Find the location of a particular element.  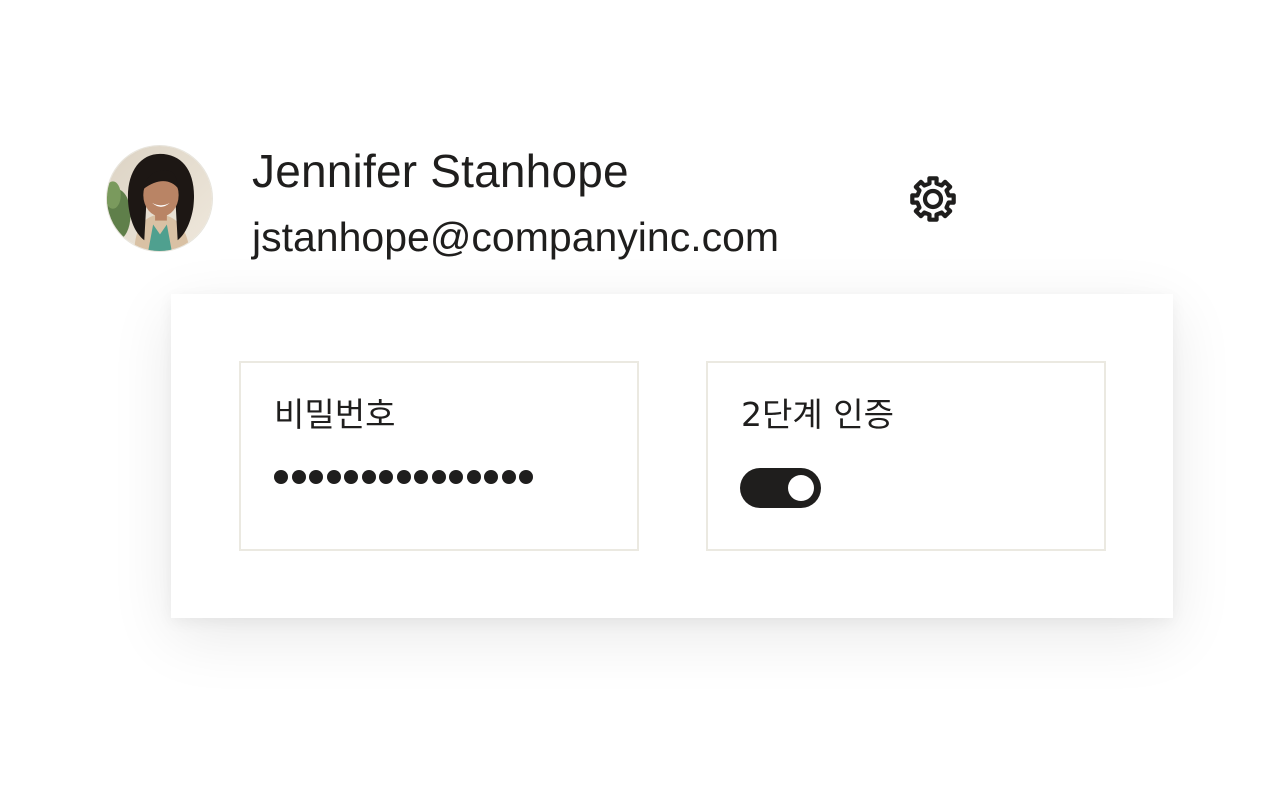

settings-button is located at coordinates (933, 199).